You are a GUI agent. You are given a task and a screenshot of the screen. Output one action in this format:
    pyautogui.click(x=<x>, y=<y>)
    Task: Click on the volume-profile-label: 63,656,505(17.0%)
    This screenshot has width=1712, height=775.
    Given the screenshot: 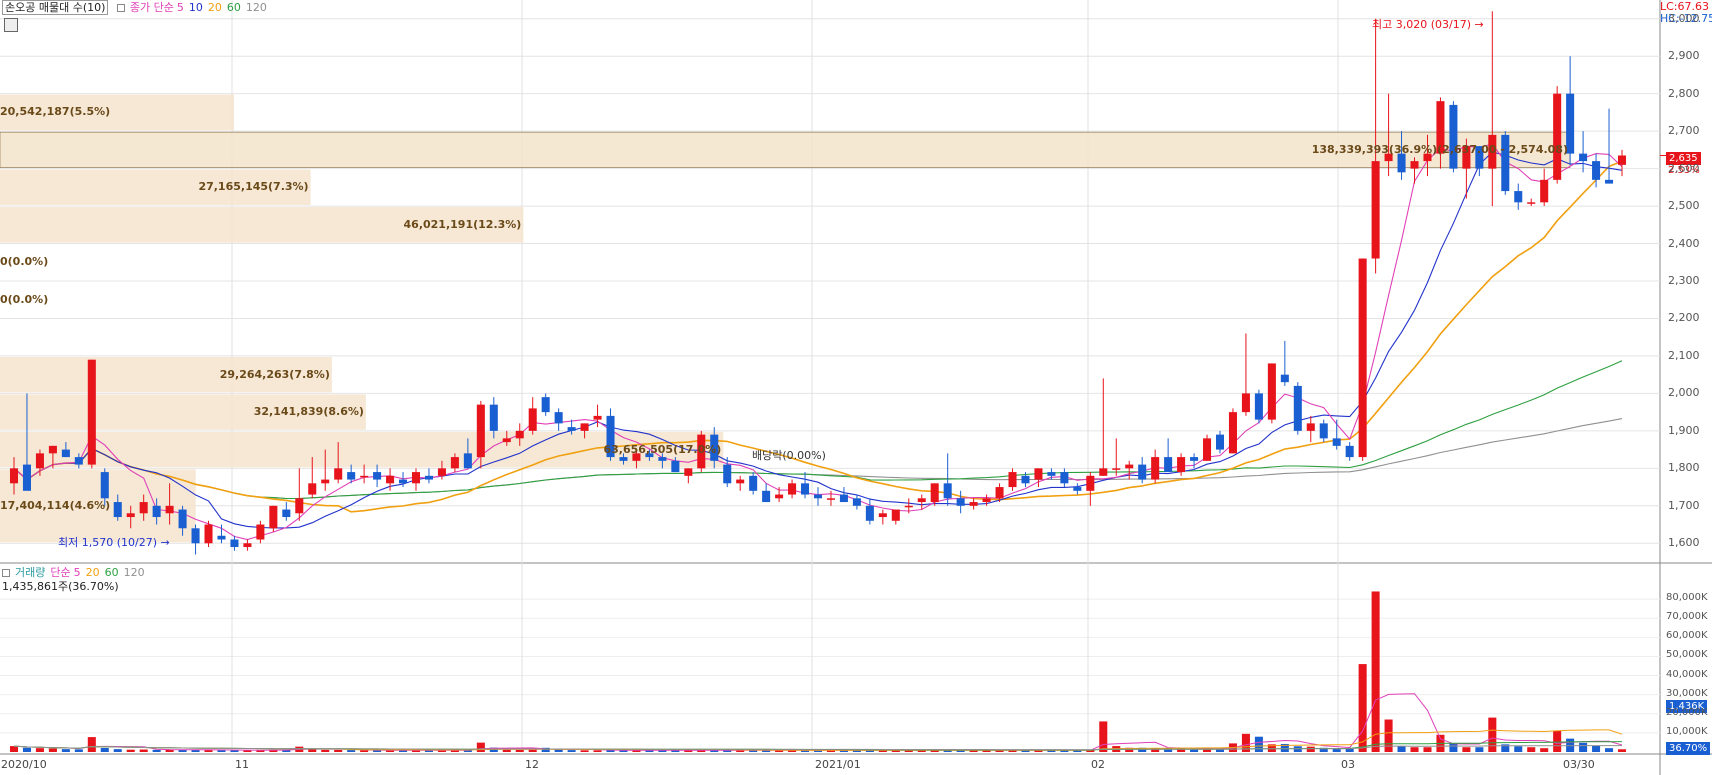 What is the action you would take?
    pyautogui.click(x=662, y=449)
    